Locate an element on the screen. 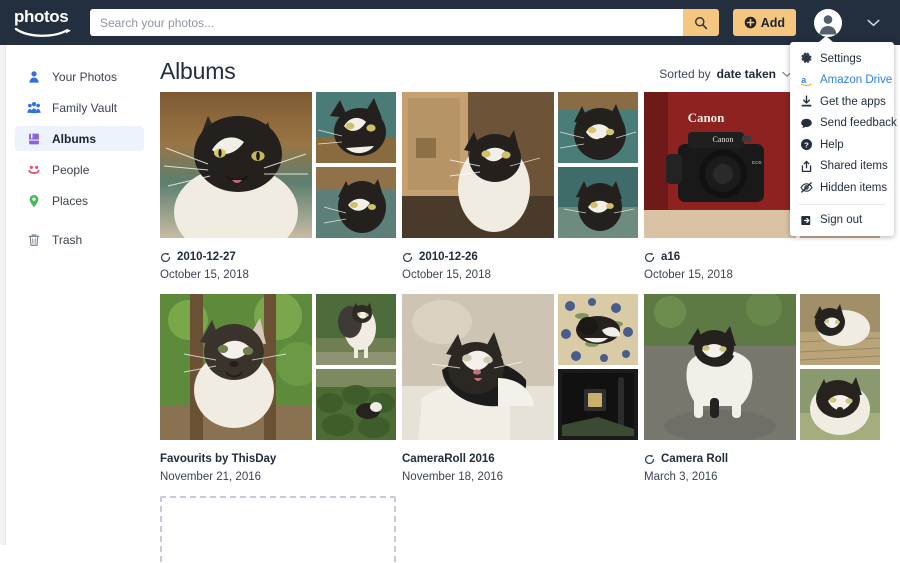  avatar is located at coordinates (828, 22).